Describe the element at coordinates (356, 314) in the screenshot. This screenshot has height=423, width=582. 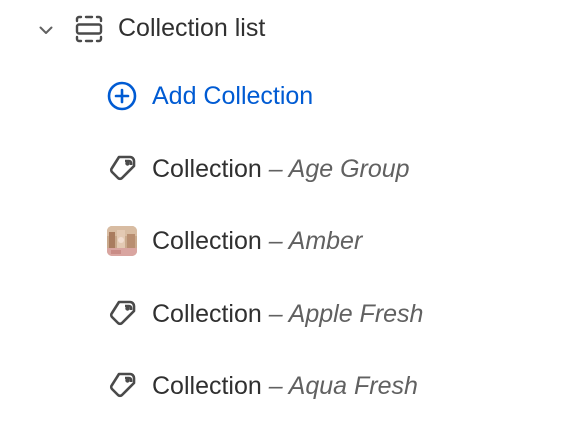
I see `collection-name: Apple Fresh` at that location.